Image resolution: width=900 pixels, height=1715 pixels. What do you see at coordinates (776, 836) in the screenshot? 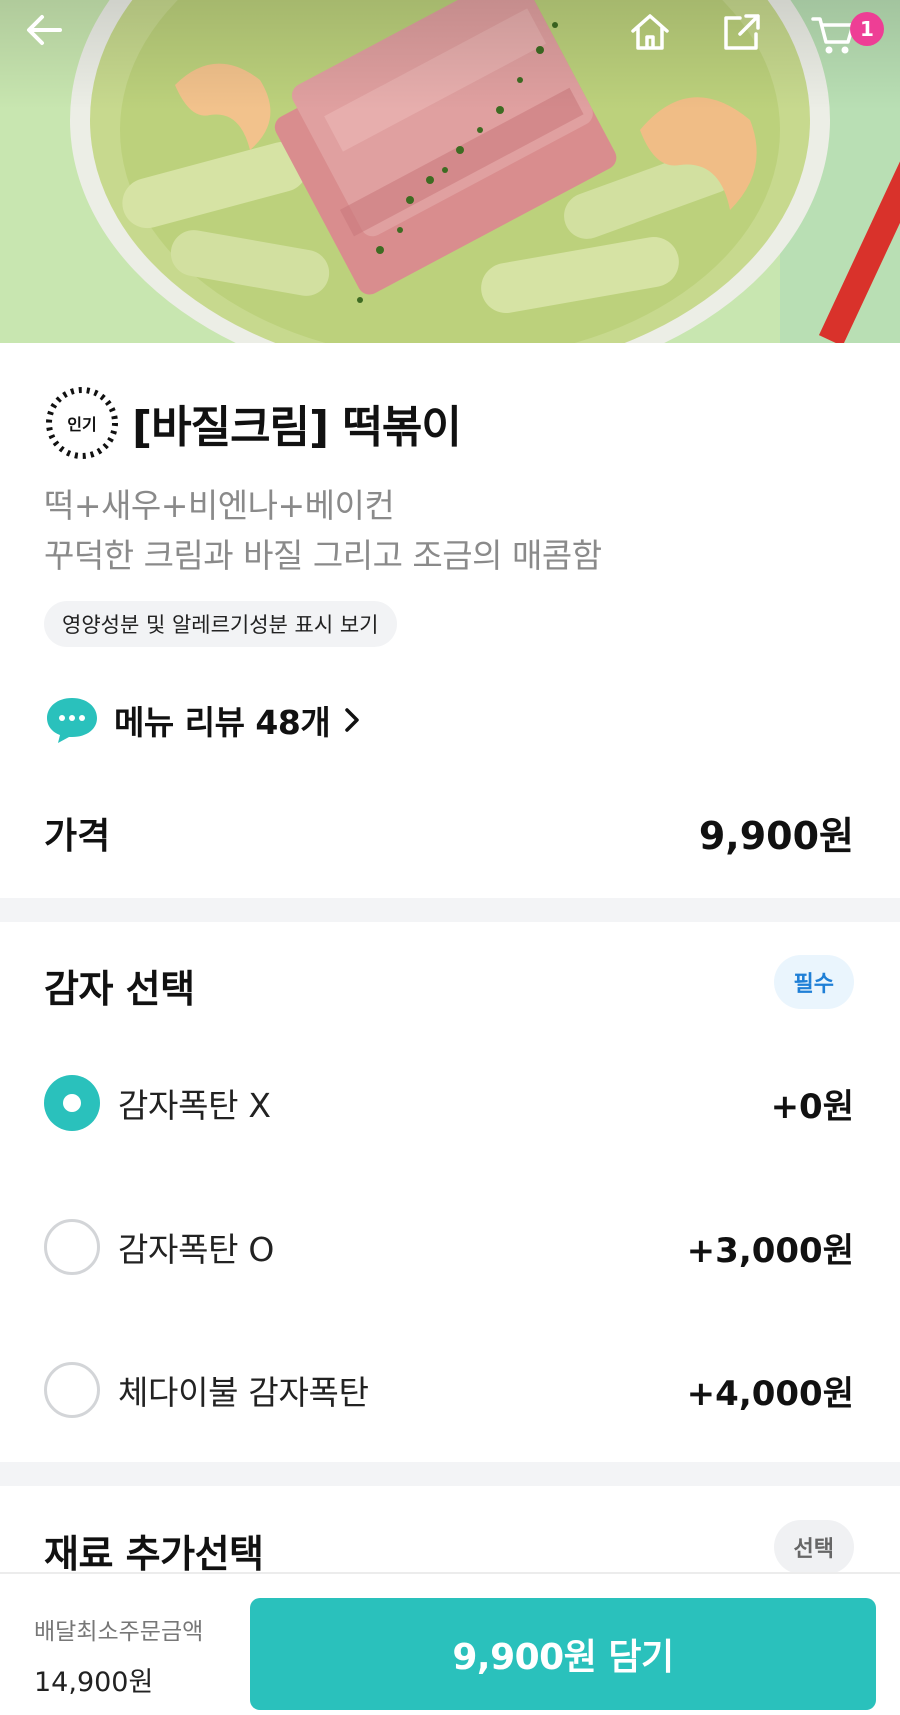
I see `price-value: 9,900원` at bounding box center [776, 836].